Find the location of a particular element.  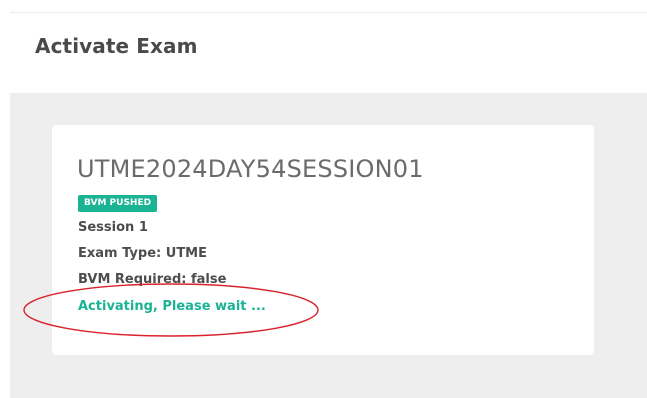

annotation-ellipse is located at coordinates (171, 310).